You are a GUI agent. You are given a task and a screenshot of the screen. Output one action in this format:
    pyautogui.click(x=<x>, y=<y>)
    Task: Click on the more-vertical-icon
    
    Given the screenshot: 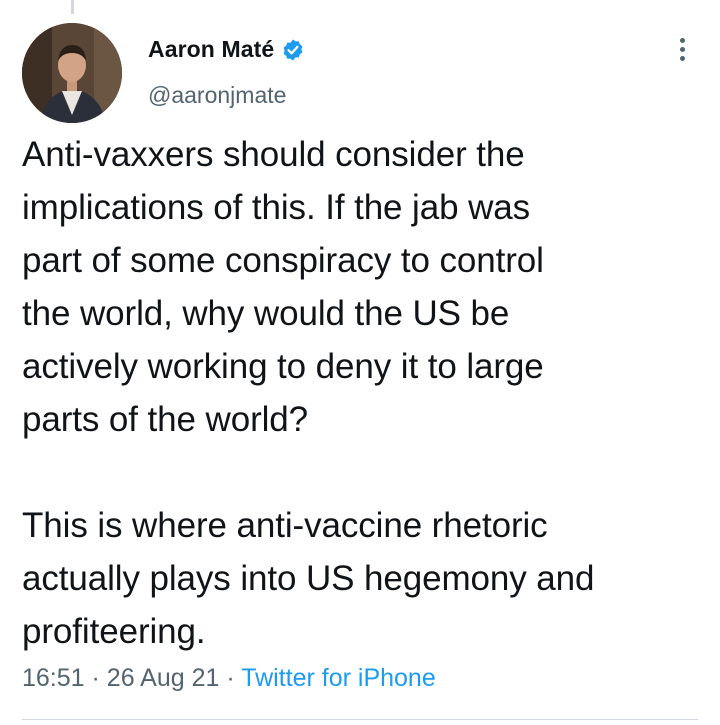 What is the action you would take?
    pyautogui.click(x=682, y=51)
    